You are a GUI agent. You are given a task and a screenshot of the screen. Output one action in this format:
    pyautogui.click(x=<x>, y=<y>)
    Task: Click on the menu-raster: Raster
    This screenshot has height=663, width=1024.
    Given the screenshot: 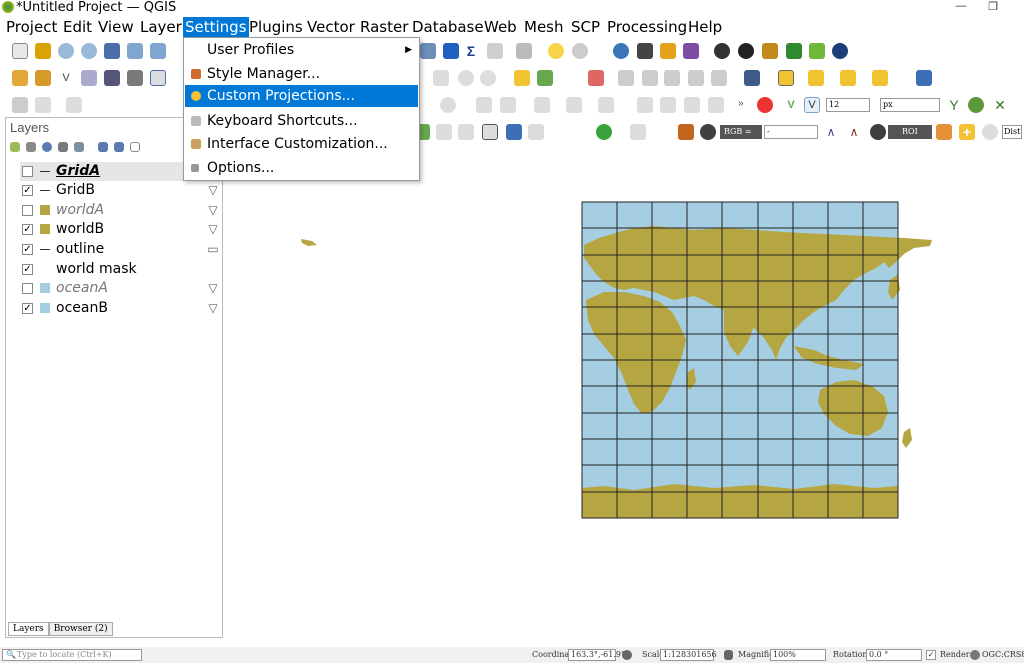 What is the action you would take?
    pyautogui.click(x=384, y=27)
    